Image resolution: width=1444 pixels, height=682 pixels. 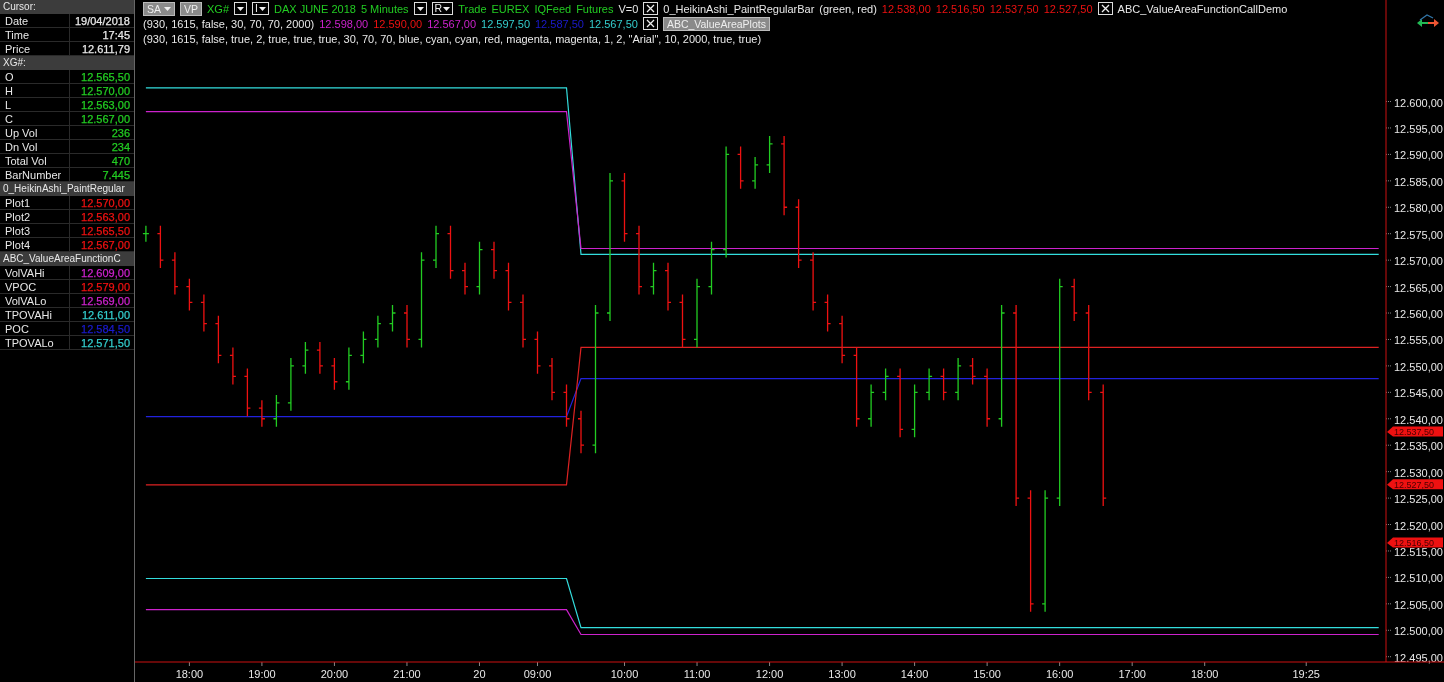 What do you see at coordinates (1418, 525) in the screenshot?
I see `axis-label: 12.520,00` at bounding box center [1418, 525].